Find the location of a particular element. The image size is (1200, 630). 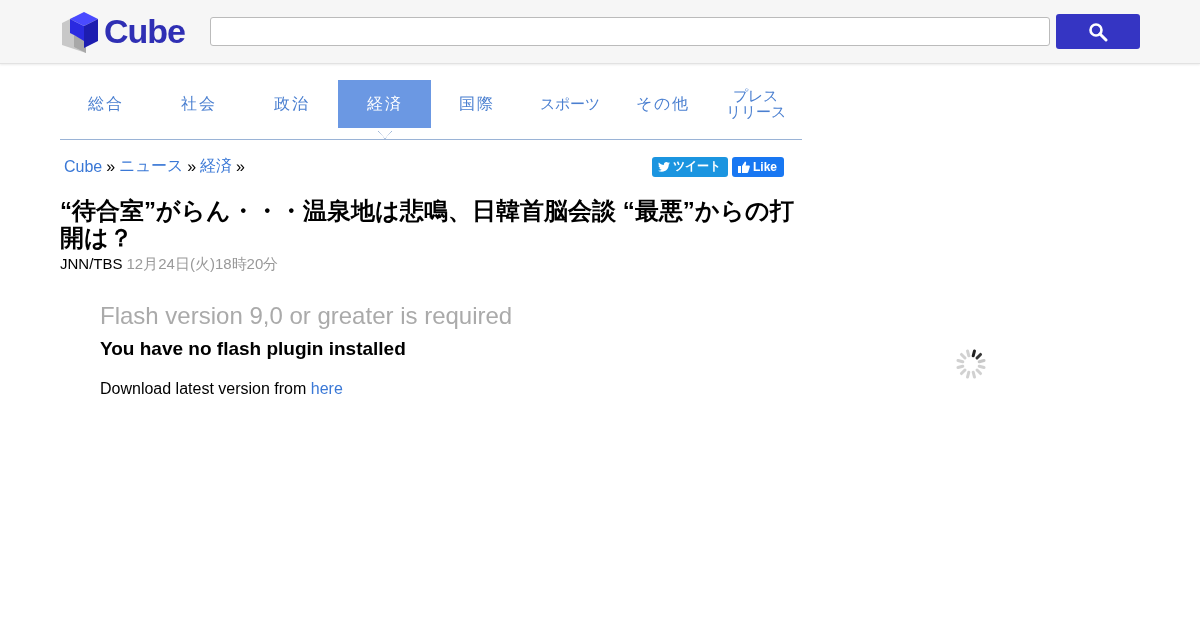

bird-icon is located at coordinates (664, 166).